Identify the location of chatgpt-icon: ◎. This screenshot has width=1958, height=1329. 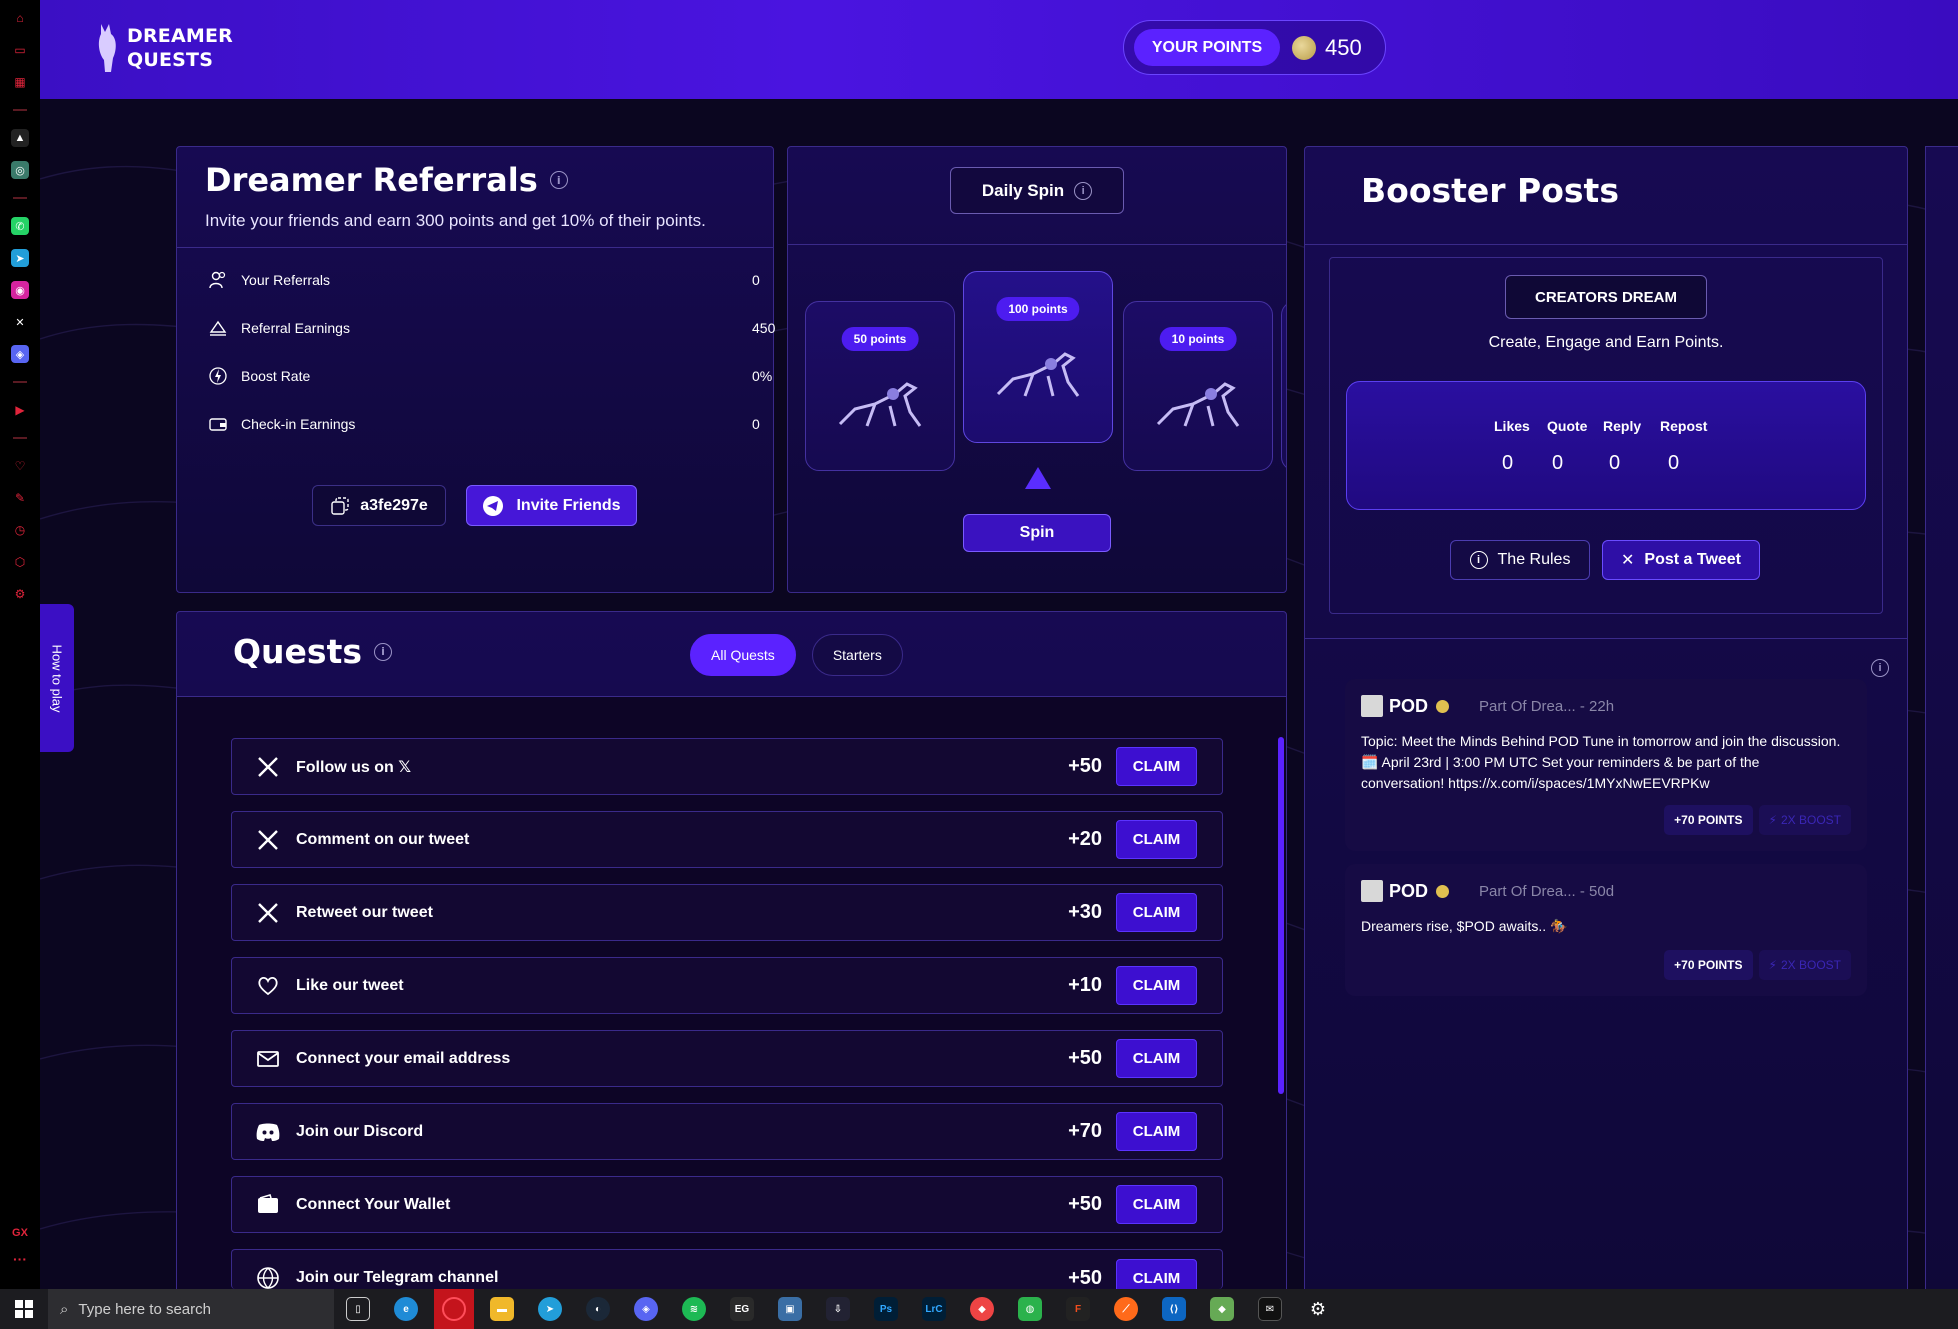
(20, 170).